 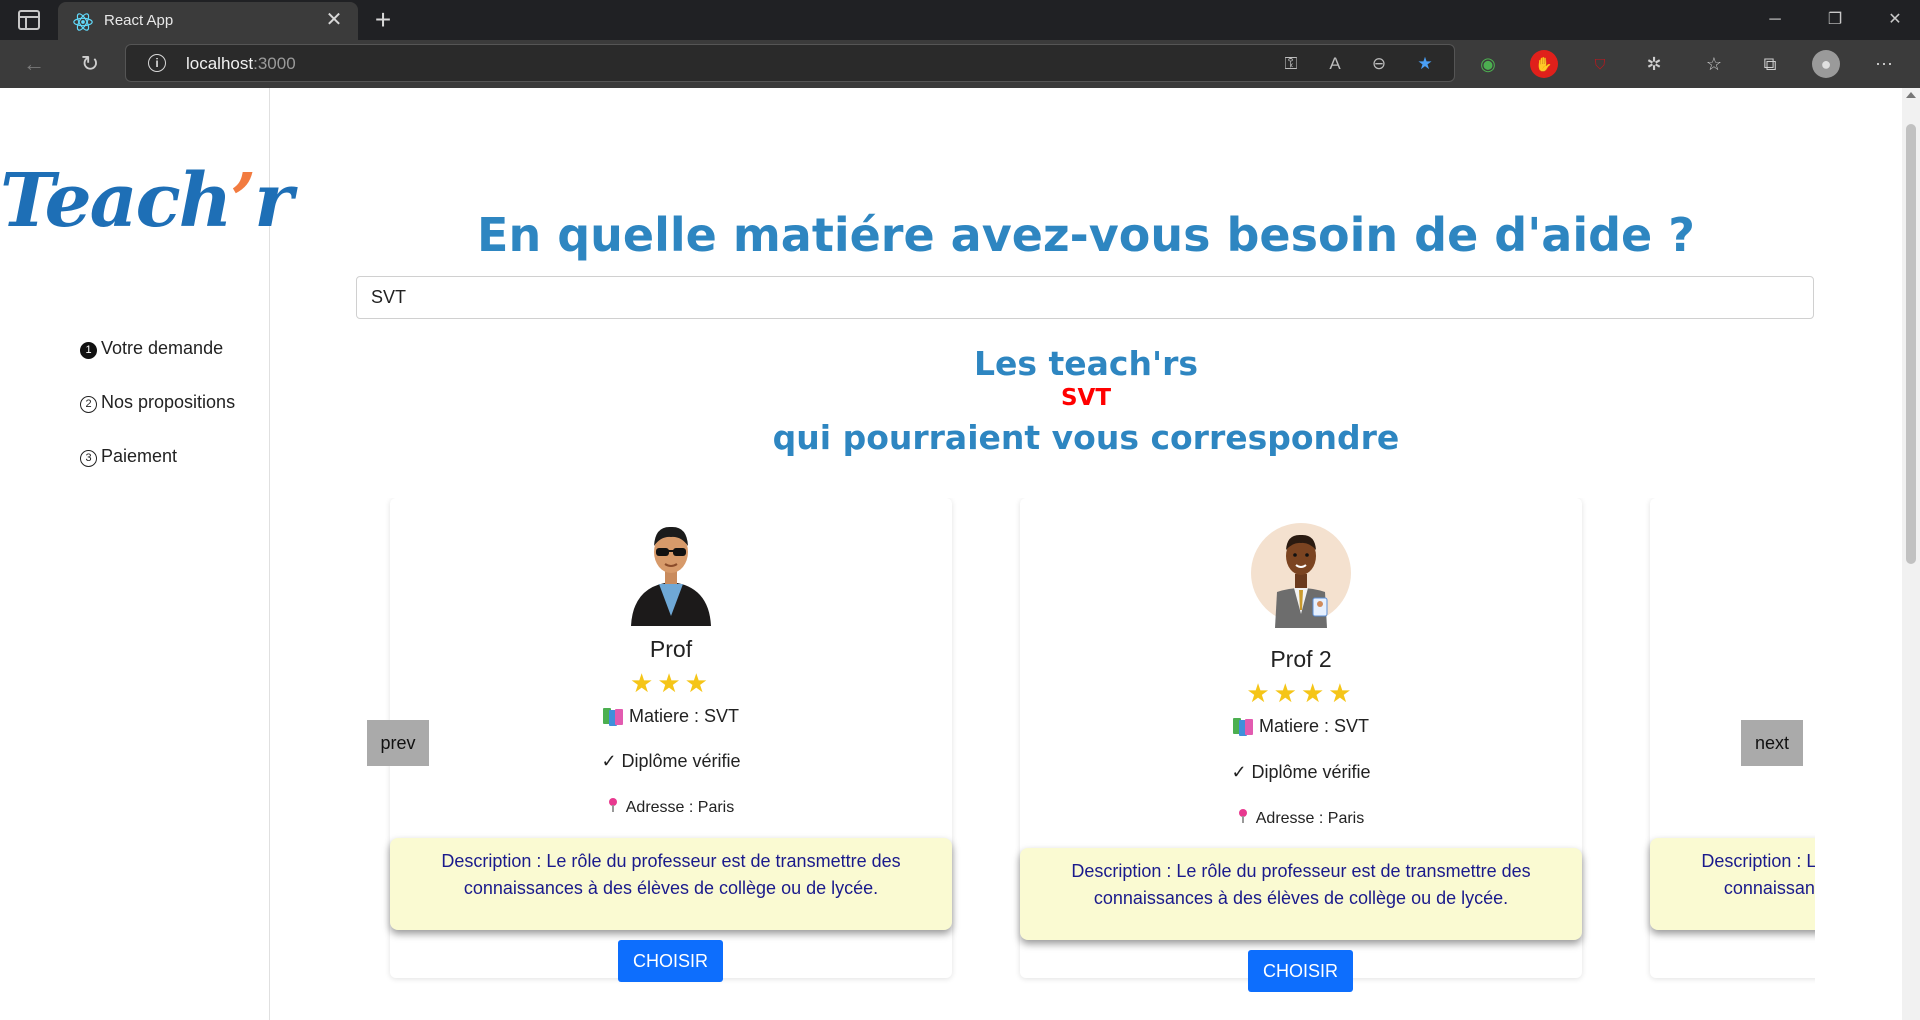 What do you see at coordinates (1911, 344) in the screenshot?
I see `scroll-thumb` at bounding box center [1911, 344].